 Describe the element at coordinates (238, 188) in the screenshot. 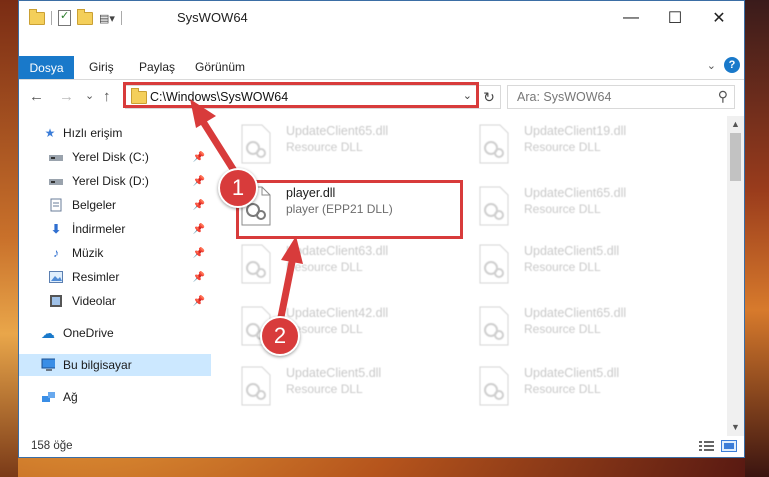

I see `step-badge-1: 1` at that location.